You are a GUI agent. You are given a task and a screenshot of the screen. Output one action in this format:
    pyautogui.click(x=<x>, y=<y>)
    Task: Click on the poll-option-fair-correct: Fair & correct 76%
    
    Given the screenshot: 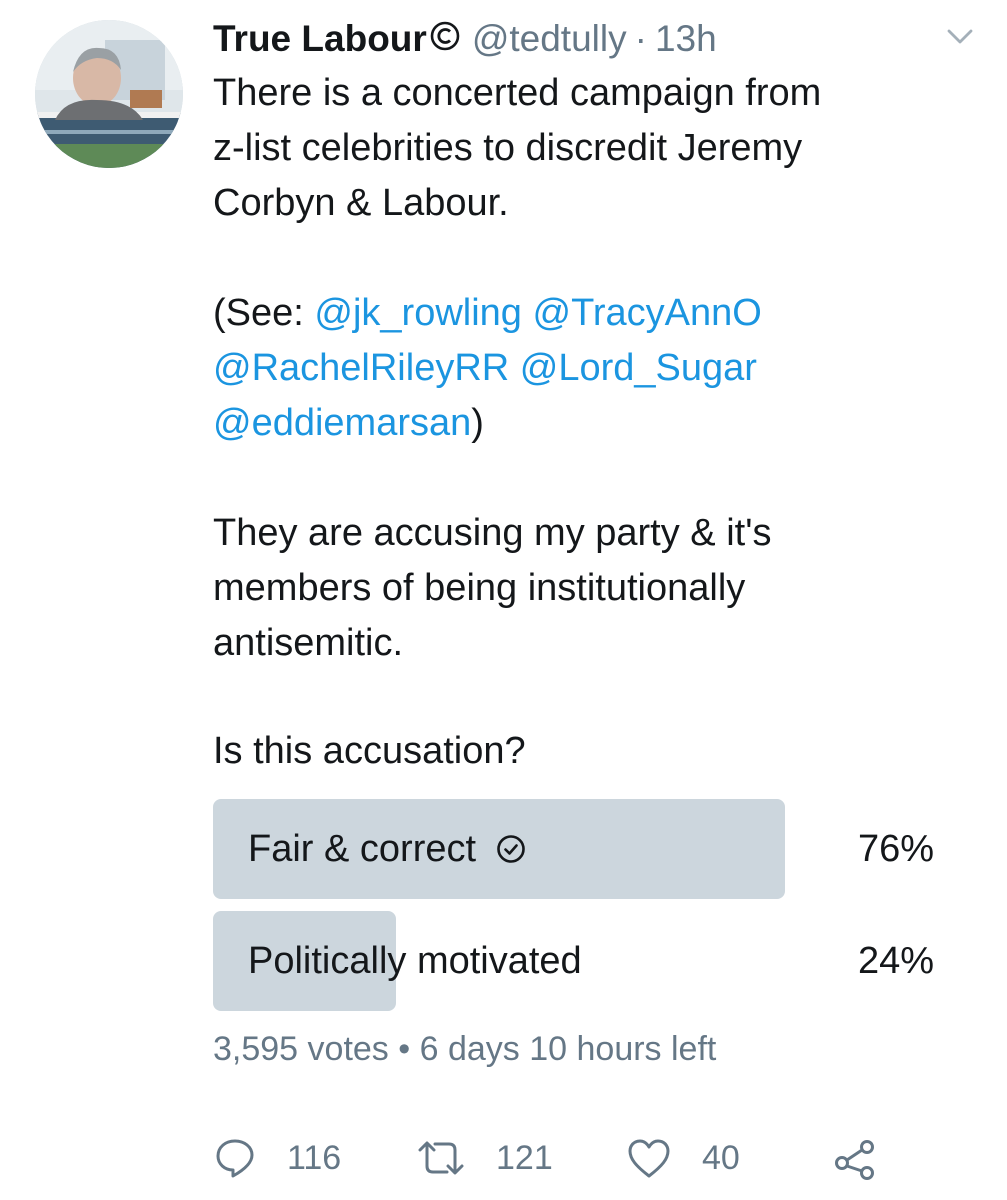 What is the action you would take?
    pyautogui.click(x=579, y=849)
    